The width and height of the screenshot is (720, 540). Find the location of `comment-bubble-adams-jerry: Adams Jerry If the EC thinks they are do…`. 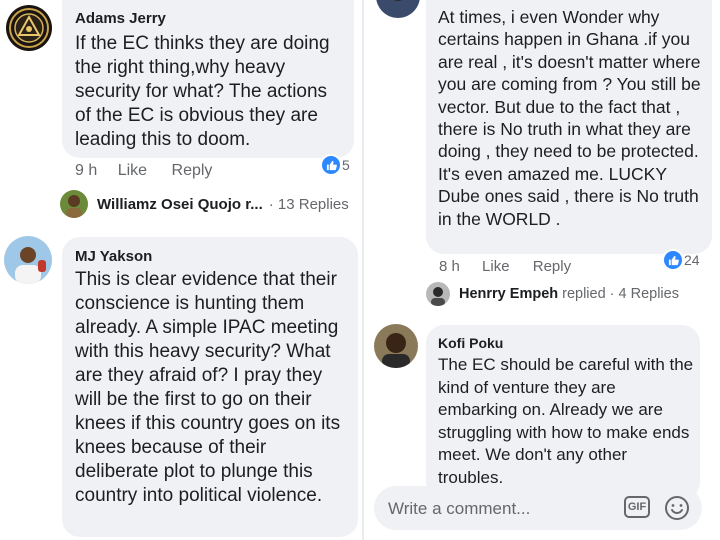

comment-bubble-adams-jerry: Adams Jerry If the EC thinks they are do… is located at coordinates (208, 79).